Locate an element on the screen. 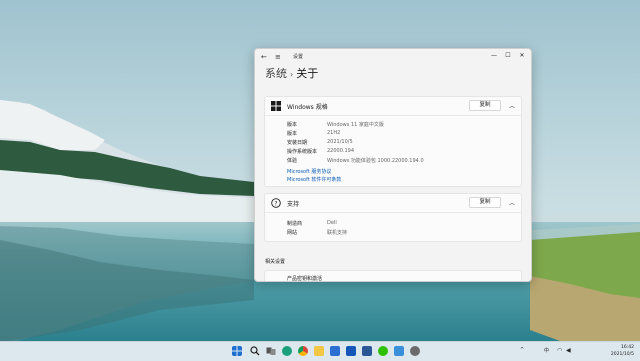  spec-row-install-date: 安装日期 2021/10/5 is located at coordinates (320, 142).